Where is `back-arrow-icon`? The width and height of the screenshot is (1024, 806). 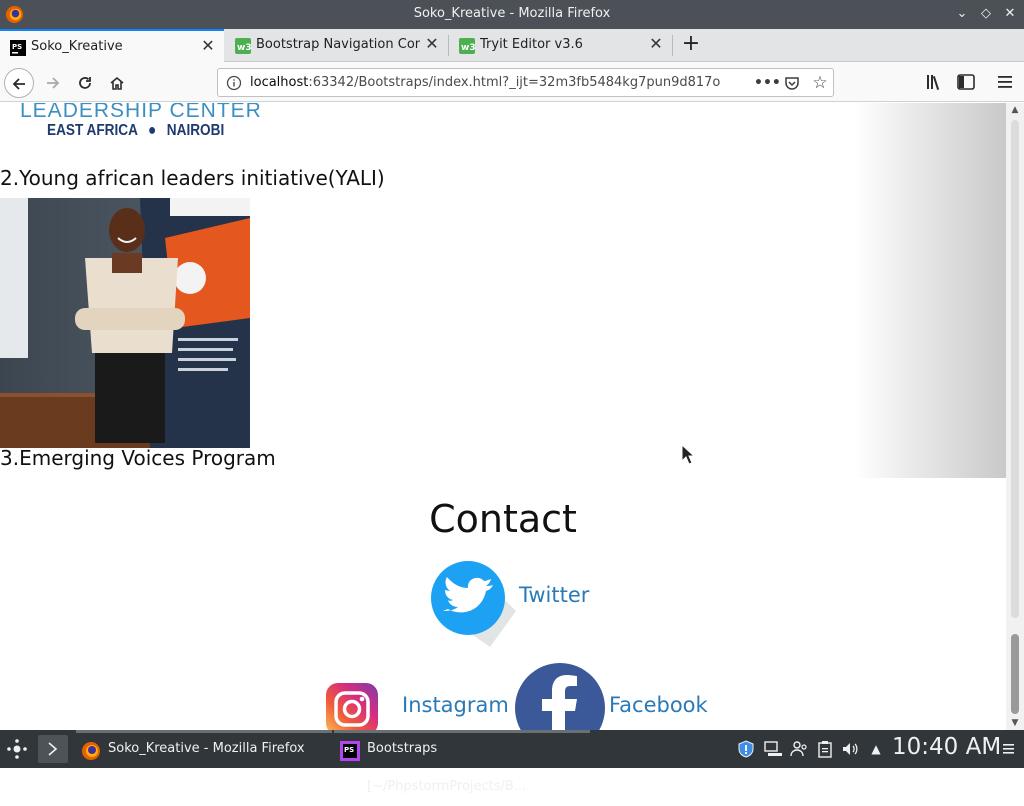 back-arrow-icon is located at coordinates (18, 84).